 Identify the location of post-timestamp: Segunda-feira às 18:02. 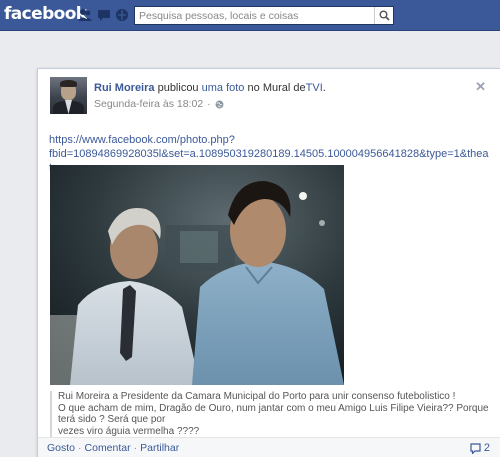
(148, 104).